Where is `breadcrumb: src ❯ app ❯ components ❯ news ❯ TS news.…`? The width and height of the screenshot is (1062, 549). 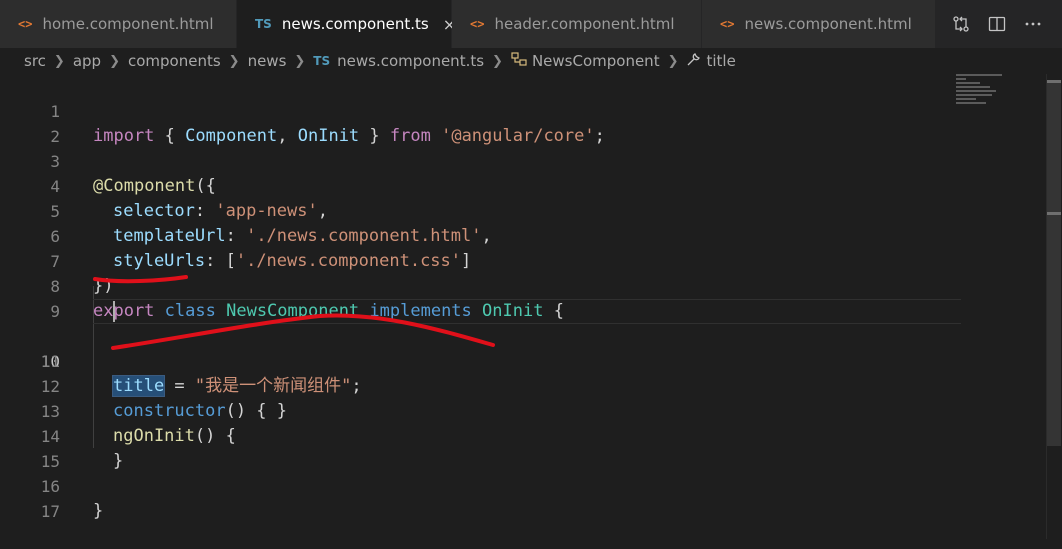
breadcrumb: src ❯ app ❯ components ❯ news ❯ TS news.… is located at coordinates (531, 61).